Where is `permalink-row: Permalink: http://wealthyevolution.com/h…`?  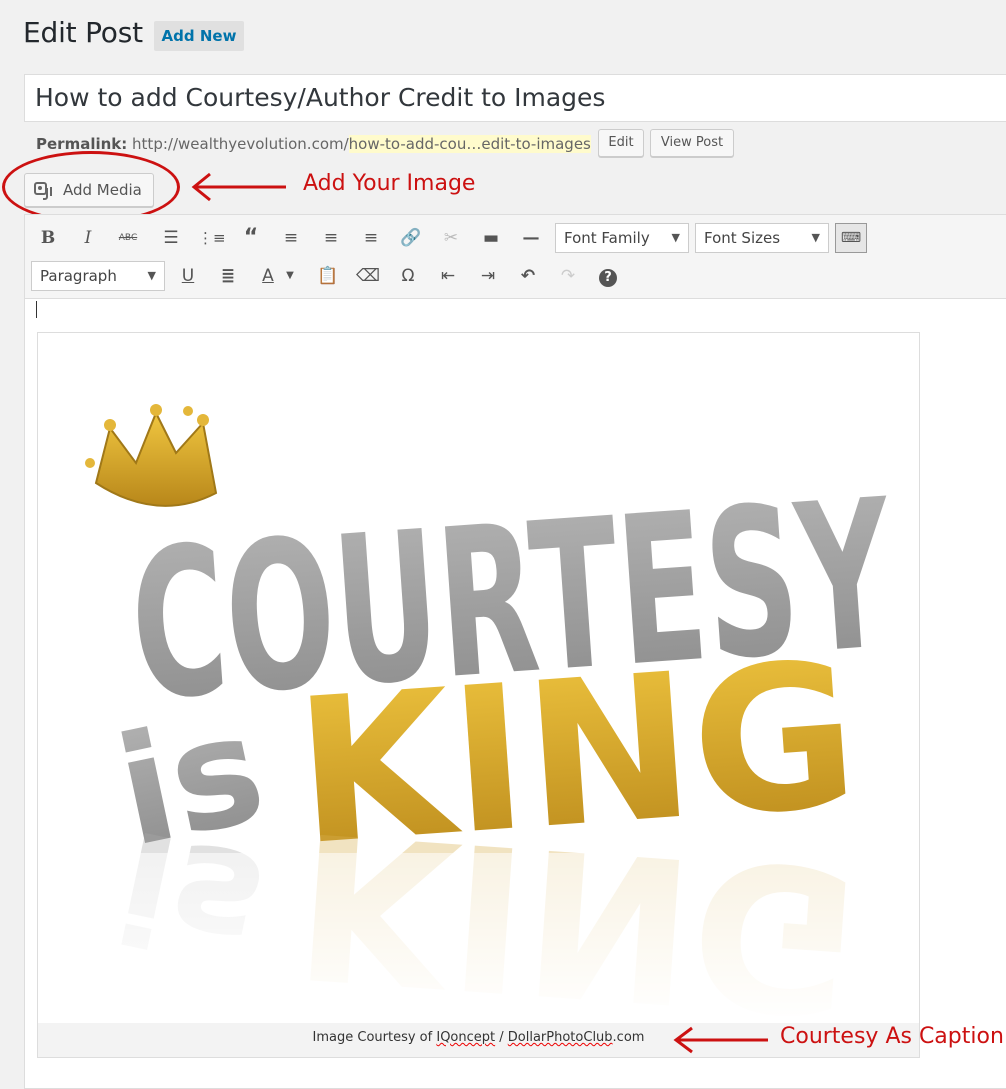 permalink-row: Permalink: http://wealthyevolution.com/h… is located at coordinates (313, 144).